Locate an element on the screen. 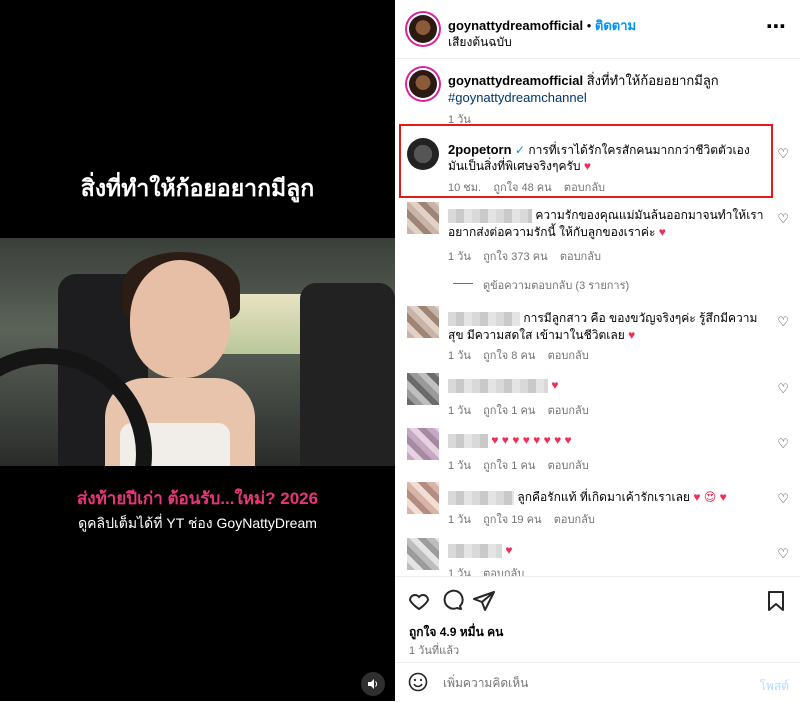  video-overlay-title: สิ่งที่ทำให้ก้อยอยากมีลูก is located at coordinates (197, 188).